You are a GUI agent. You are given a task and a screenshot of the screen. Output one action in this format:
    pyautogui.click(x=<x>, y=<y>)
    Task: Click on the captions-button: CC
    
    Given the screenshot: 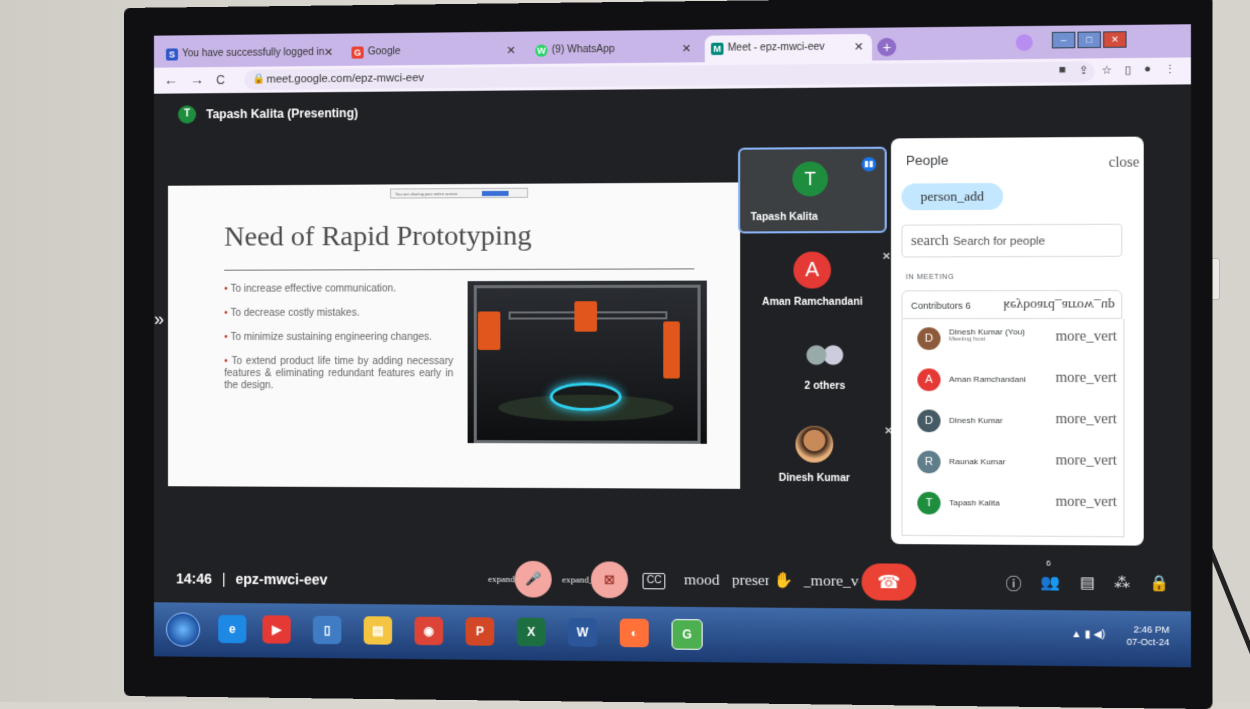 What is the action you would take?
    pyautogui.click(x=654, y=581)
    